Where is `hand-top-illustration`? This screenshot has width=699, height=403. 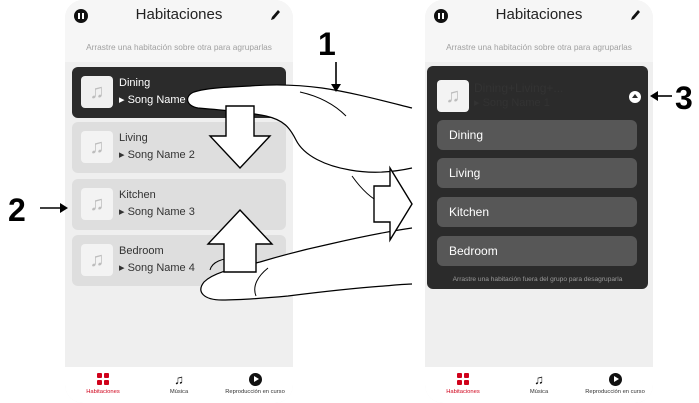 hand-top-illustration is located at coordinates (300, 128).